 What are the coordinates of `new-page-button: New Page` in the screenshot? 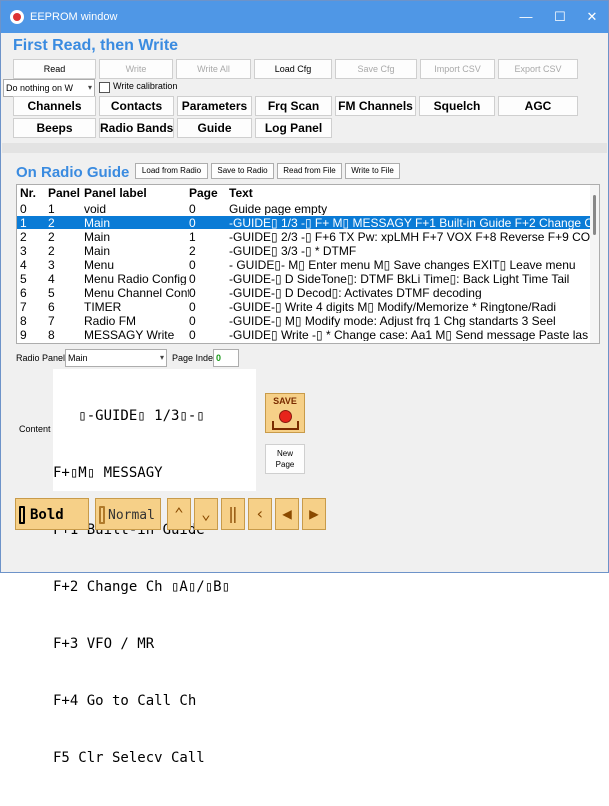 It's located at (285, 459).